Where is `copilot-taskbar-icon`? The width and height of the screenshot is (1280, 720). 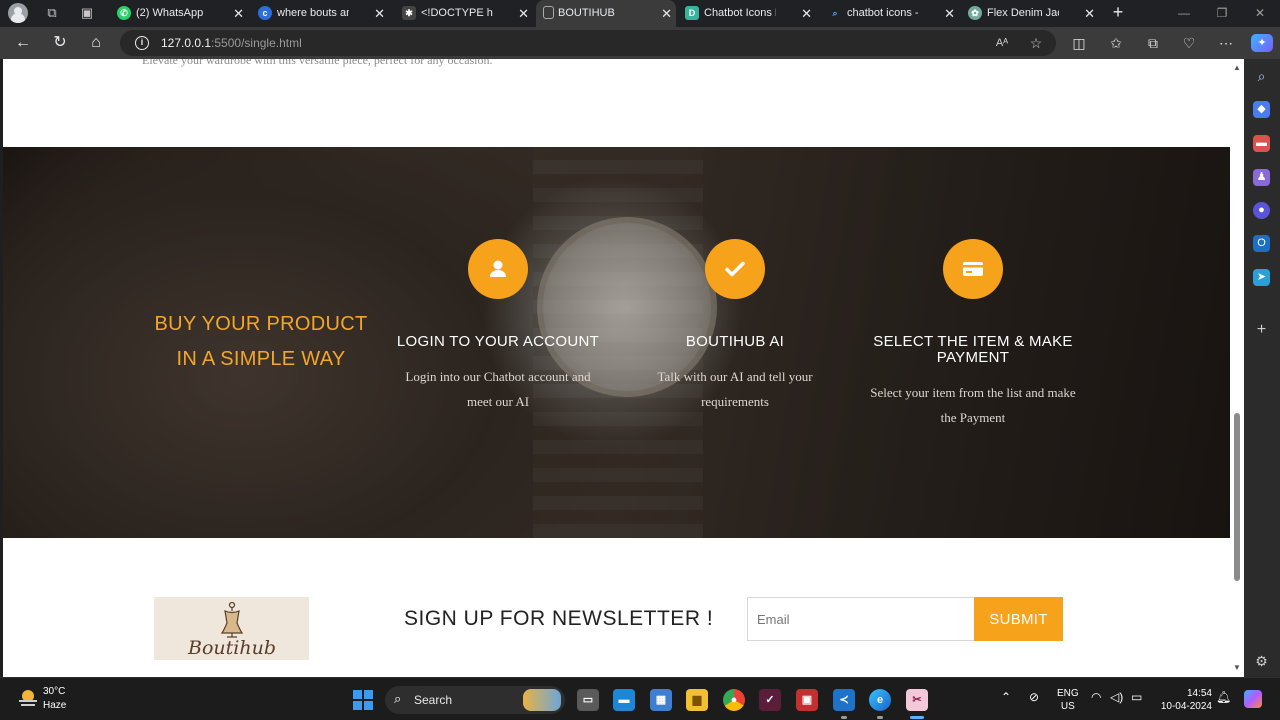 copilot-taskbar-icon is located at coordinates (1253, 699).